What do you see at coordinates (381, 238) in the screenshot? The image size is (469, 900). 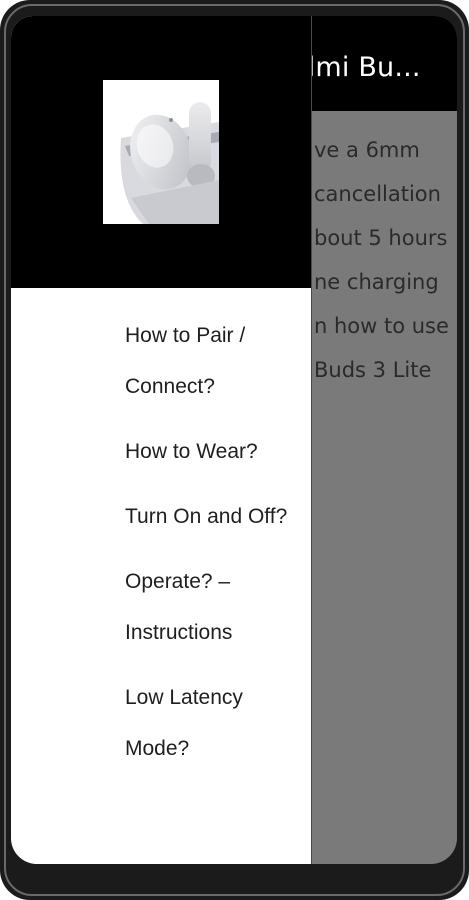 I see `content-line: bout 5 hours` at bounding box center [381, 238].